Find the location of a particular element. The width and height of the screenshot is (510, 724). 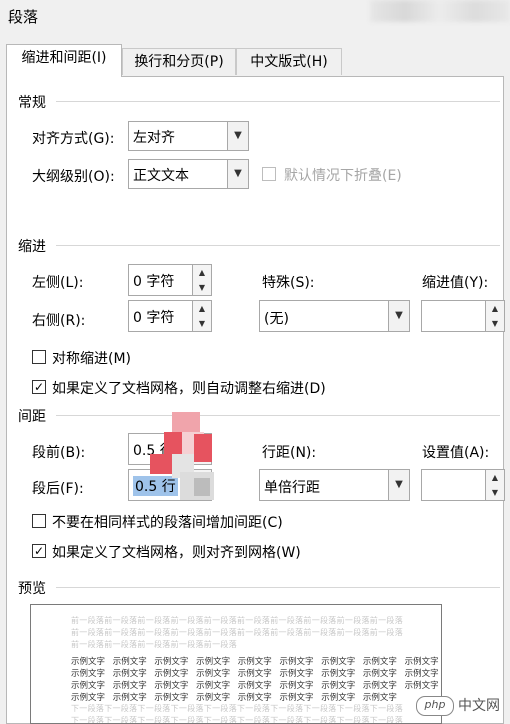

tab-asian-typography: 中文版式(H) is located at coordinates (289, 61).